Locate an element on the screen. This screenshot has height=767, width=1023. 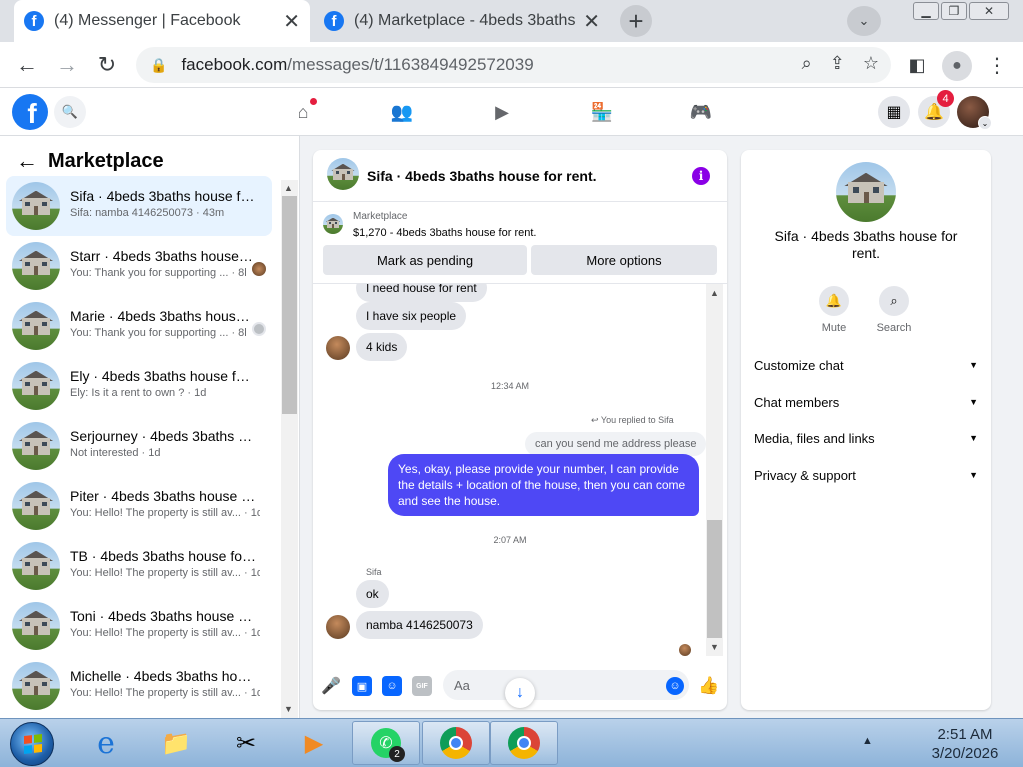
kebab-menu-icon: ⋮ is located at coordinates (997, 65).